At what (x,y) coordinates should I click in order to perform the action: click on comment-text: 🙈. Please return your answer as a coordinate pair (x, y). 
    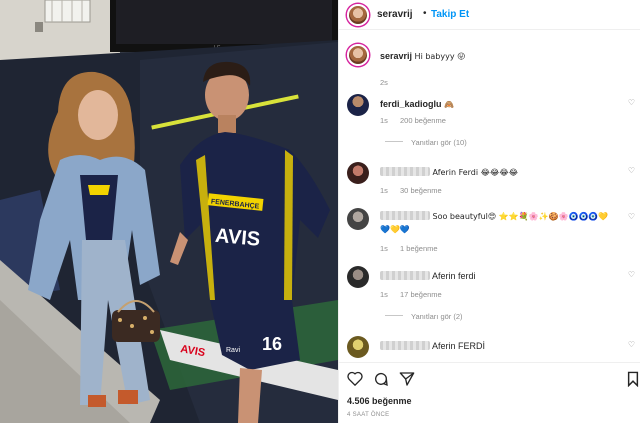
    Looking at the image, I should click on (449, 104).